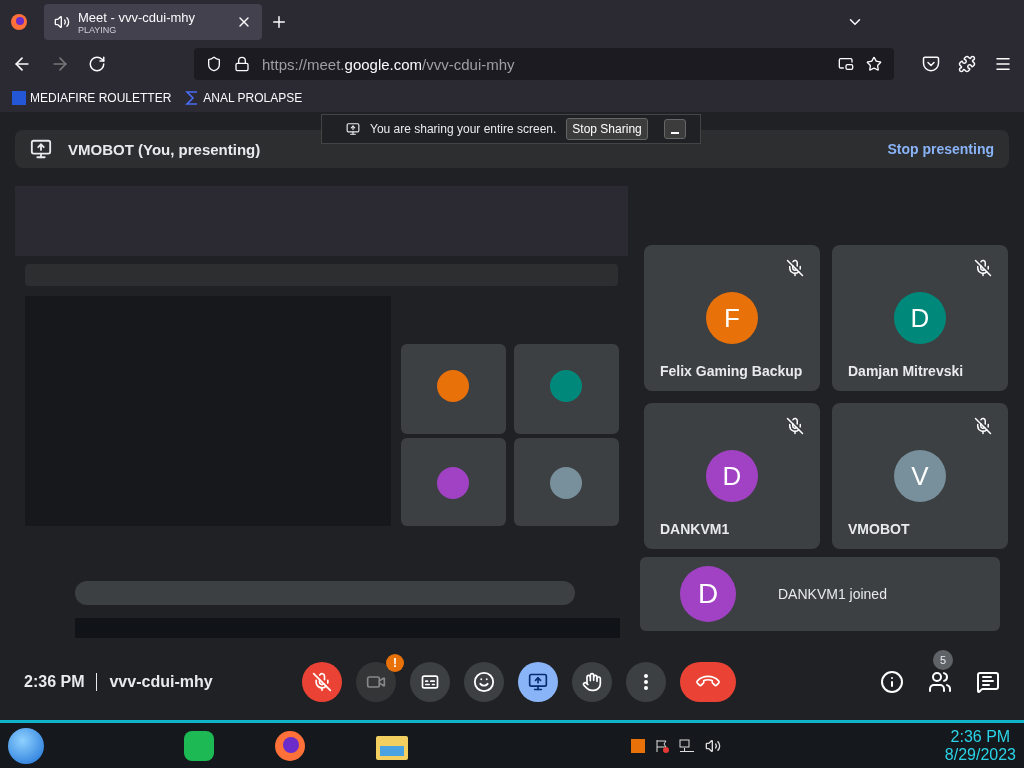 The width and height of the screenshot is (1024, 768). What do you see at coordinates (463, 129) in the screenshot?
I see `sharing-message: You are sharing your entire screen.` at bounding box center [463, 129].